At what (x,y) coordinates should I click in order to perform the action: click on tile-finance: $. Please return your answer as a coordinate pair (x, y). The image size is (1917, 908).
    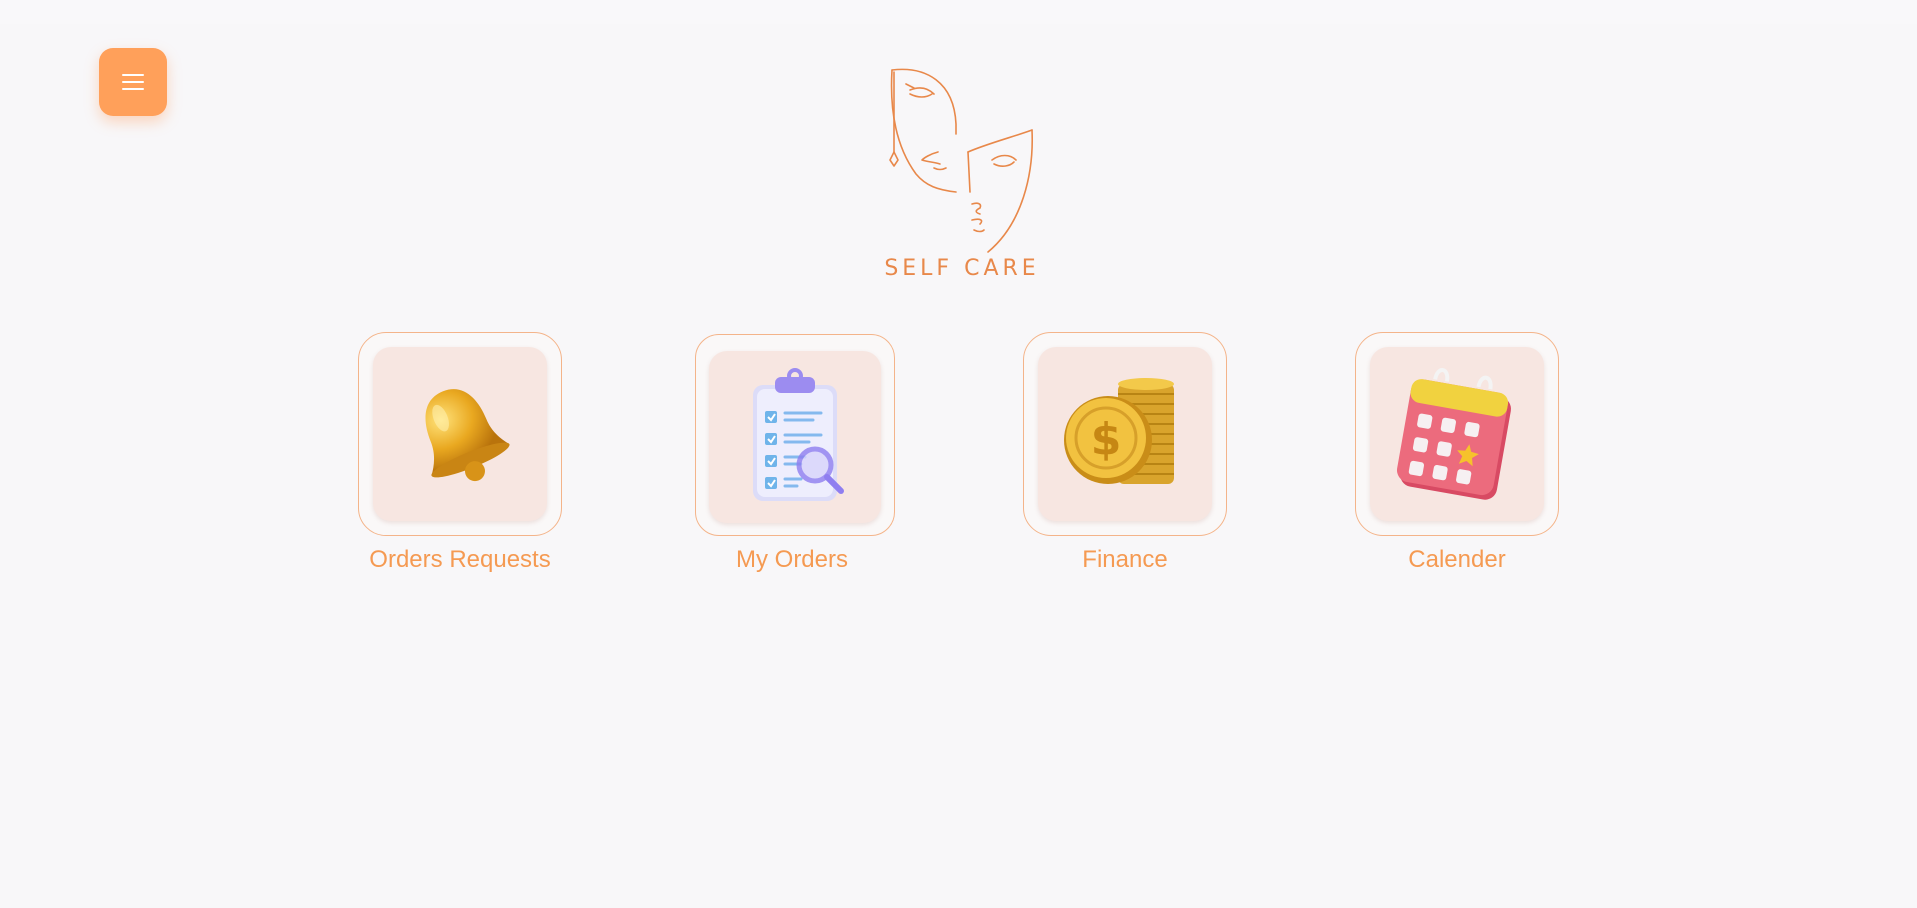
    Looking at the image, I should click on (1125, 434).